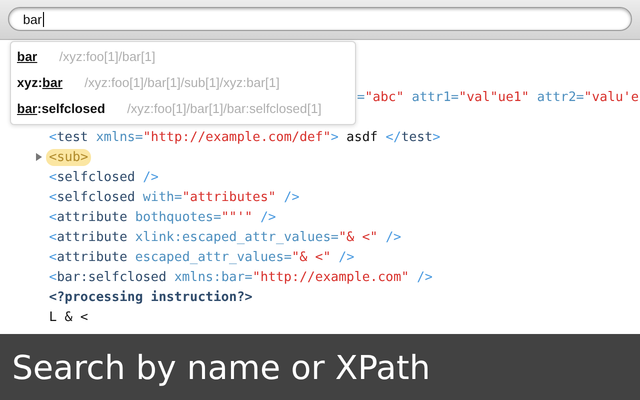  Describe the element at coordinates (183, 83) in the screenshot. I see `suggestion-item: xyz:bar /xyz:foo[1]/bar[1]/sub[1]/xyz:bar[1]` at that location.